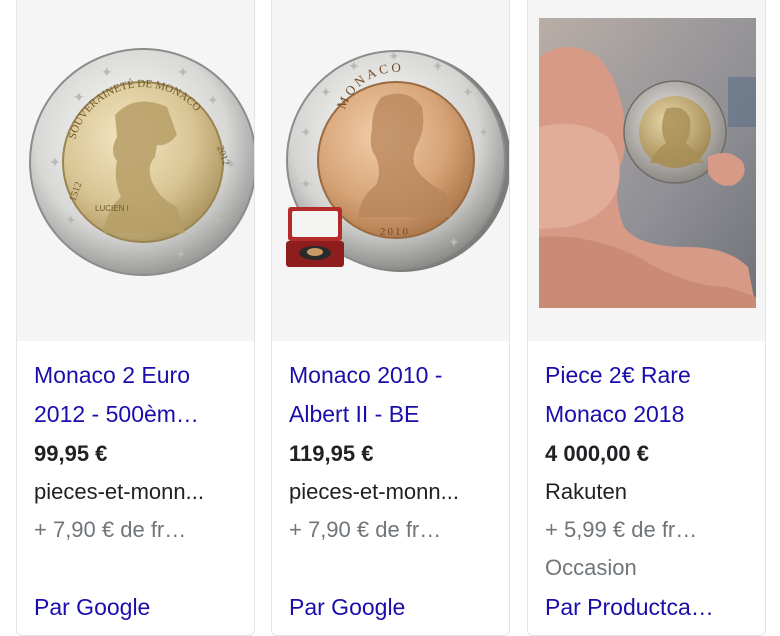  Describe the element at coordinates (591, 567) in the screenshot. I see `product-condition: Occasion` at that location.